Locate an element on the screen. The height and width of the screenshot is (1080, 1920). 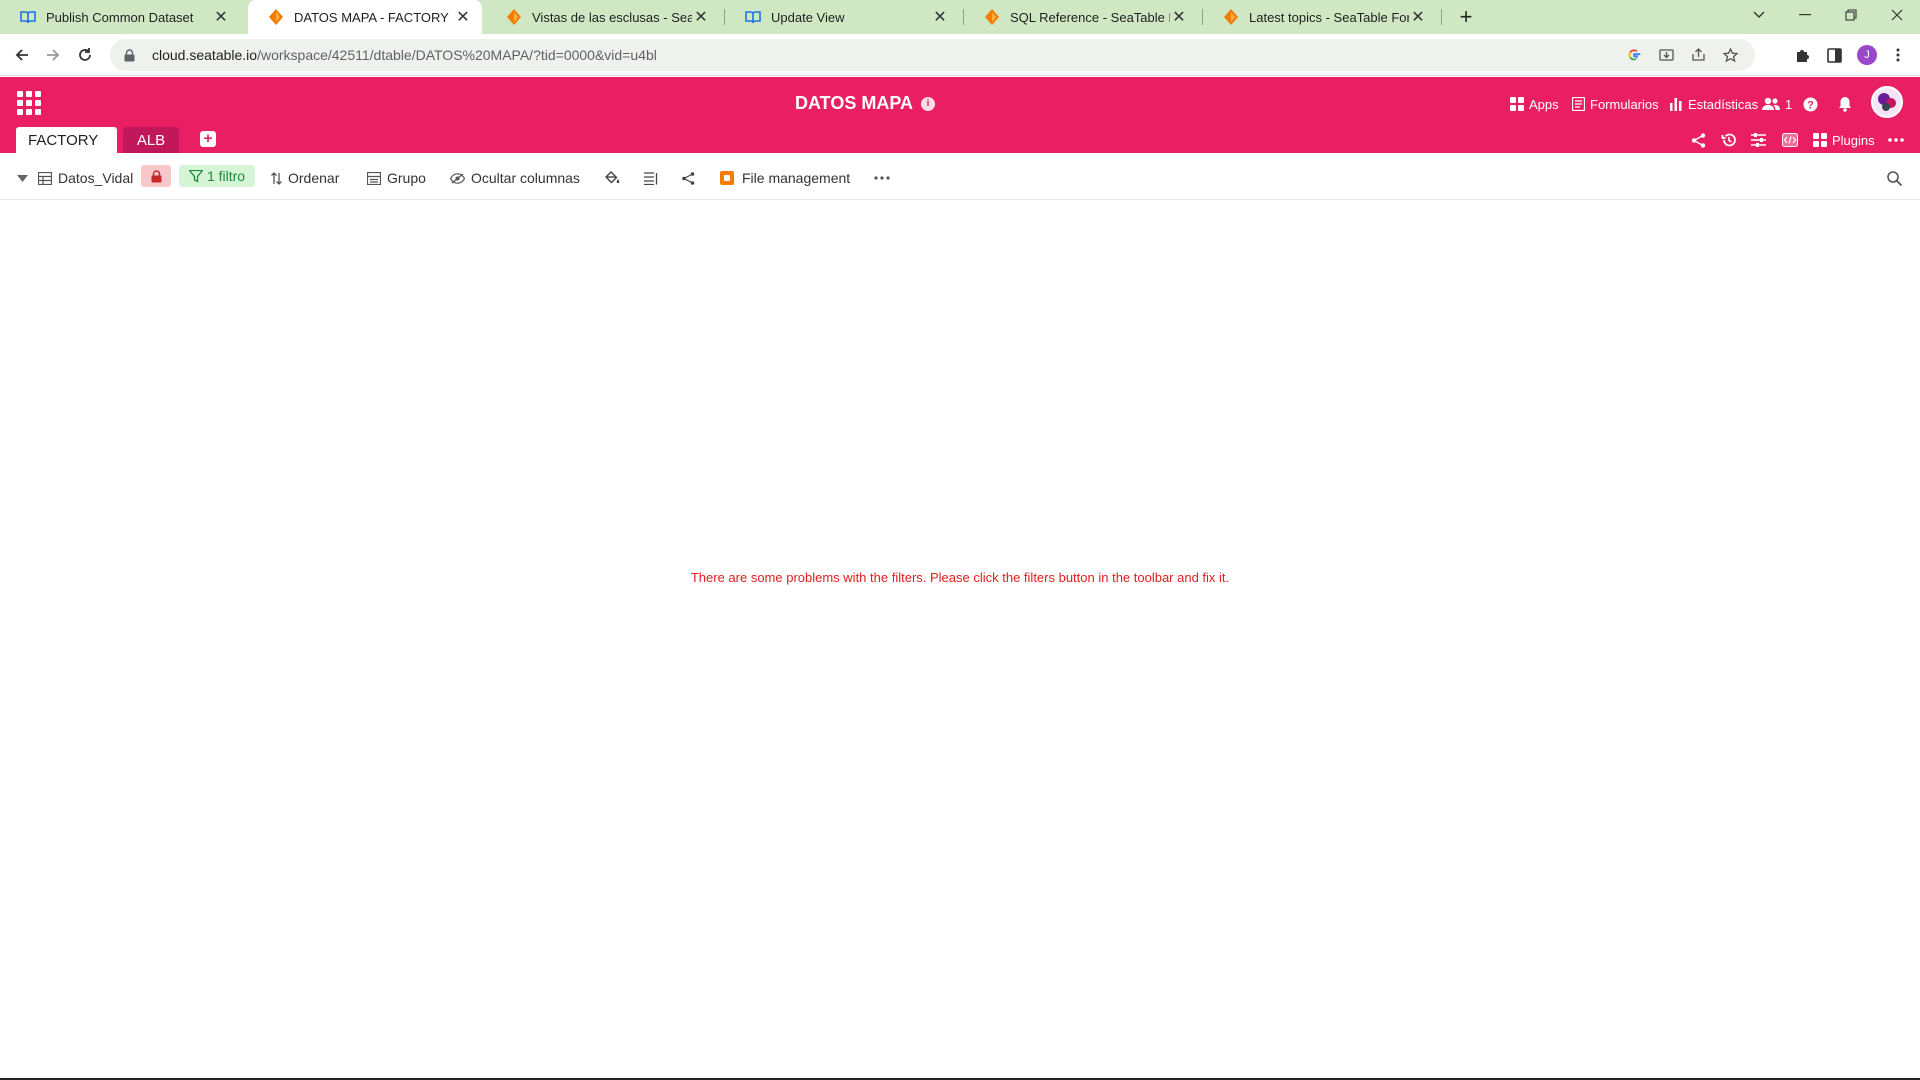
form-icon is located at coordinates (1578, 104).